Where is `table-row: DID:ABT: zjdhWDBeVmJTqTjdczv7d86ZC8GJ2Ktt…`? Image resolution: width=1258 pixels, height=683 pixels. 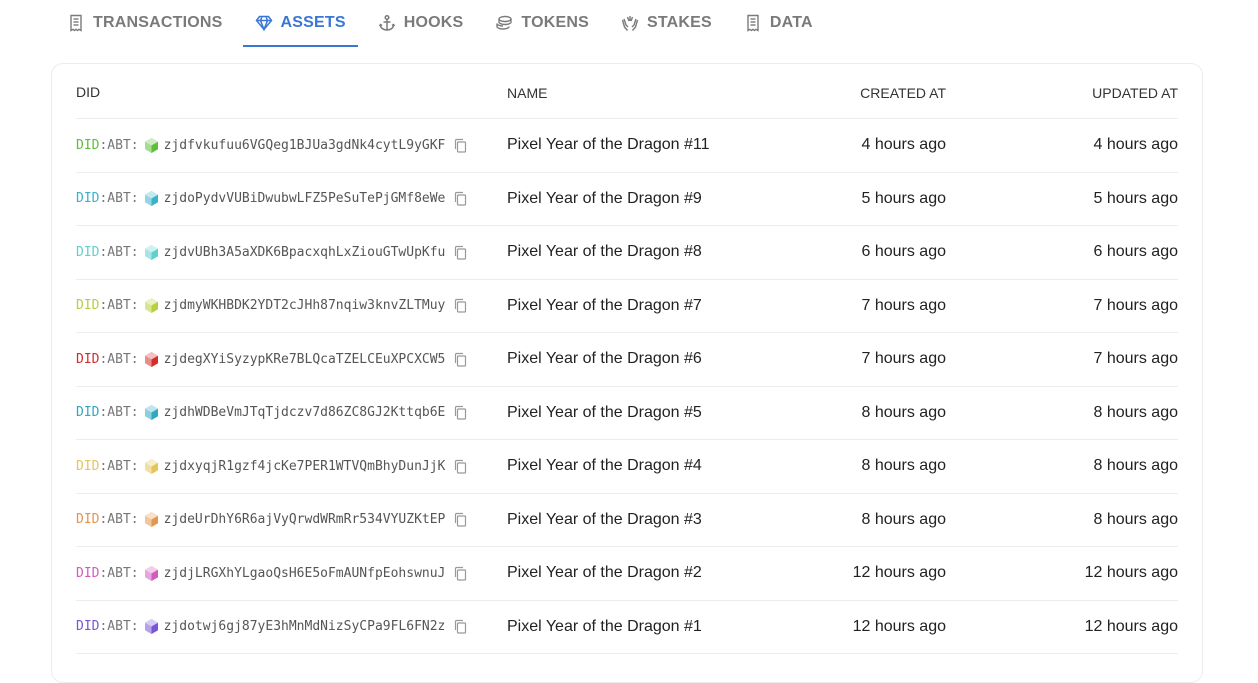
table-row: DID:ABT: zjdhWDBeVmJTqTjdczv7d86ZC8GJ2Ktt… is located at coordinates (627, 413).